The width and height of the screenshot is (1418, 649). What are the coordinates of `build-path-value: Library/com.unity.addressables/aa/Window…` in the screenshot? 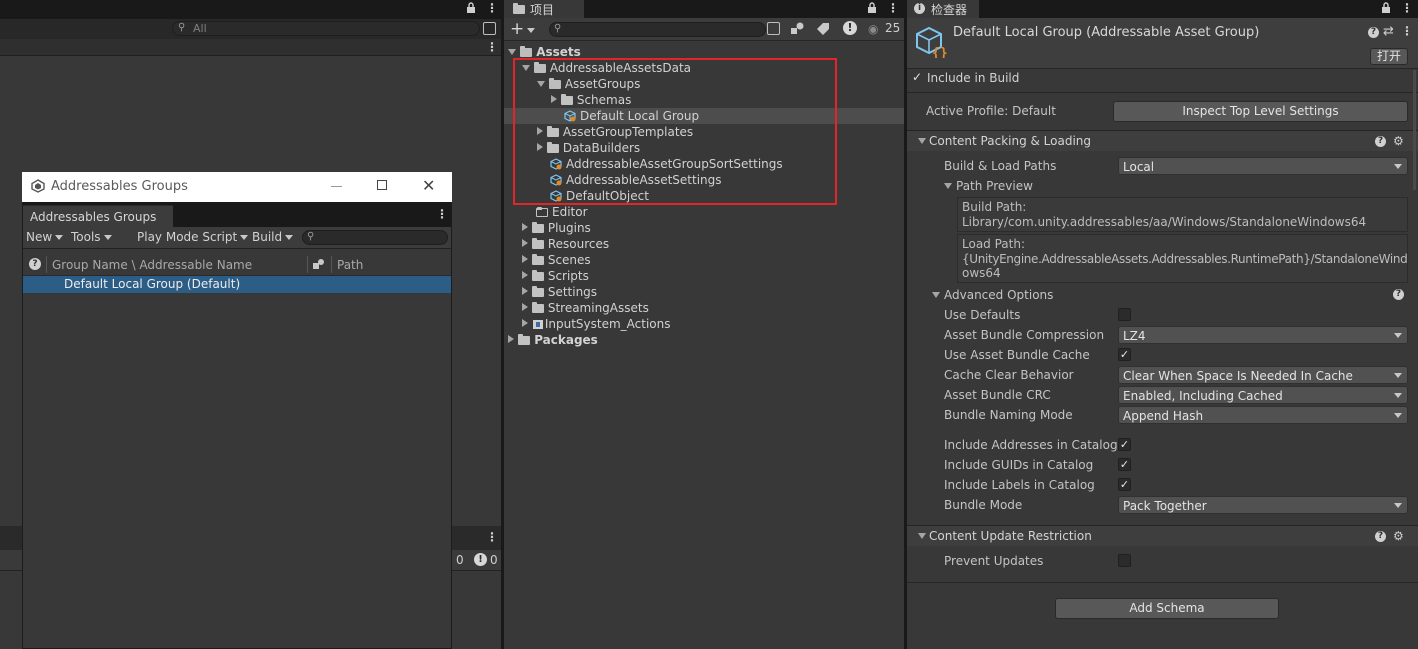 It's located at (1164, 222).